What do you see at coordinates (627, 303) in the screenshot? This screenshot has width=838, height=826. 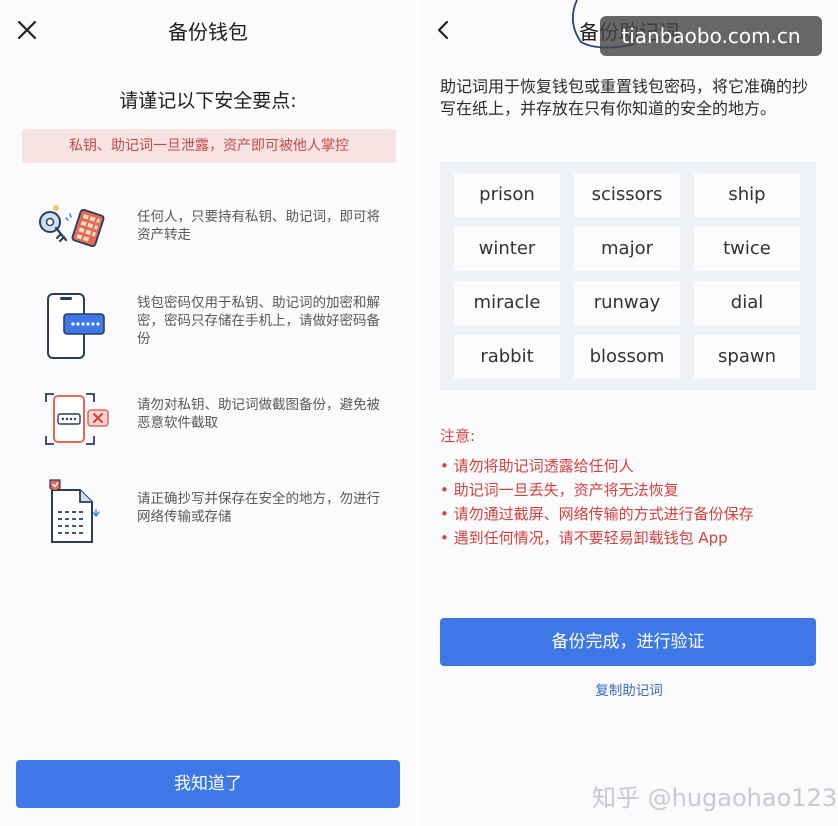 I see `mnemonic-word: runway` at bounding box center [627, 303].